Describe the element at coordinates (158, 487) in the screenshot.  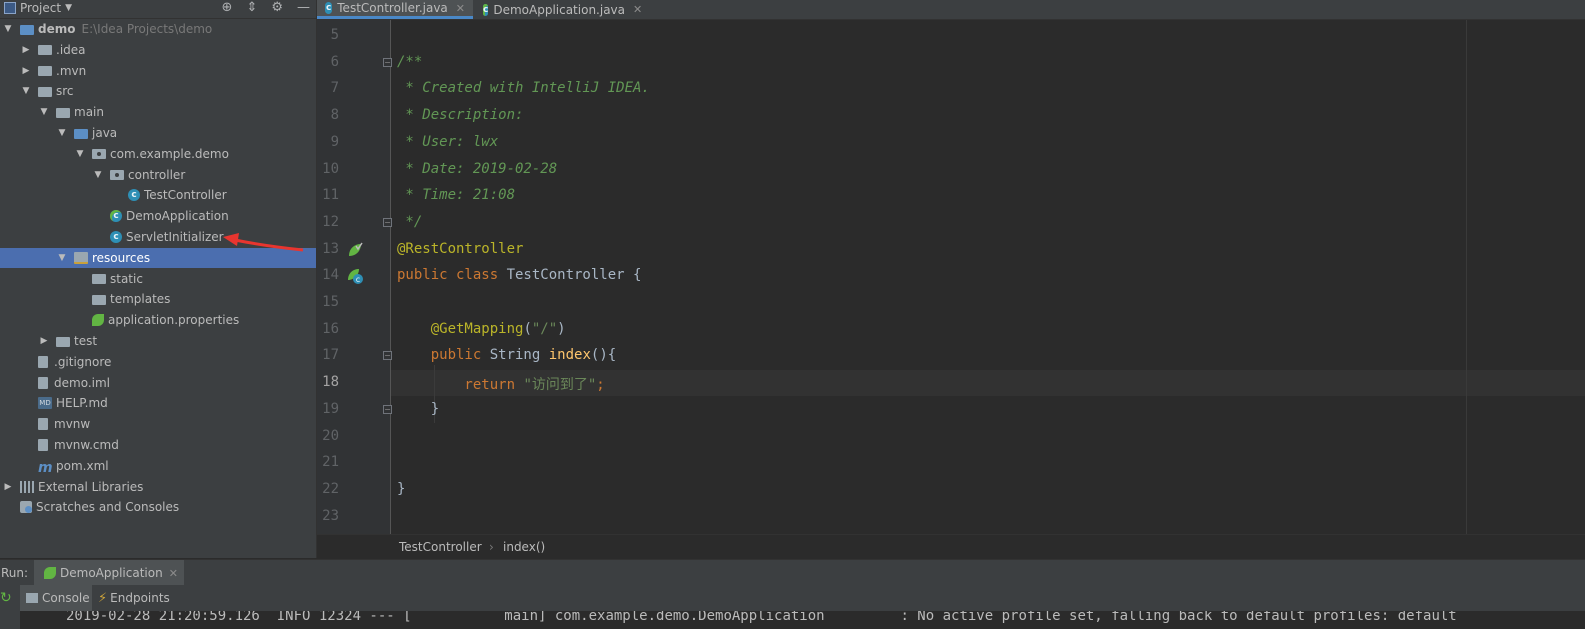
I see `tree-item-external-libraries: ▶ External Libraries` at that location.